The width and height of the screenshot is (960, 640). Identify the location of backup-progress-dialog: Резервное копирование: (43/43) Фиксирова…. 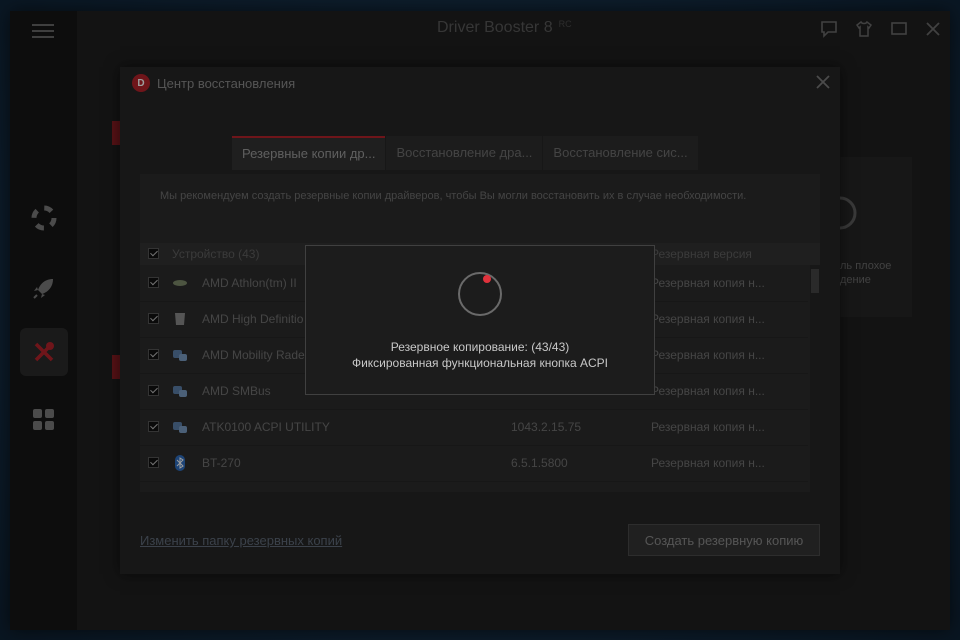
(480, 320).